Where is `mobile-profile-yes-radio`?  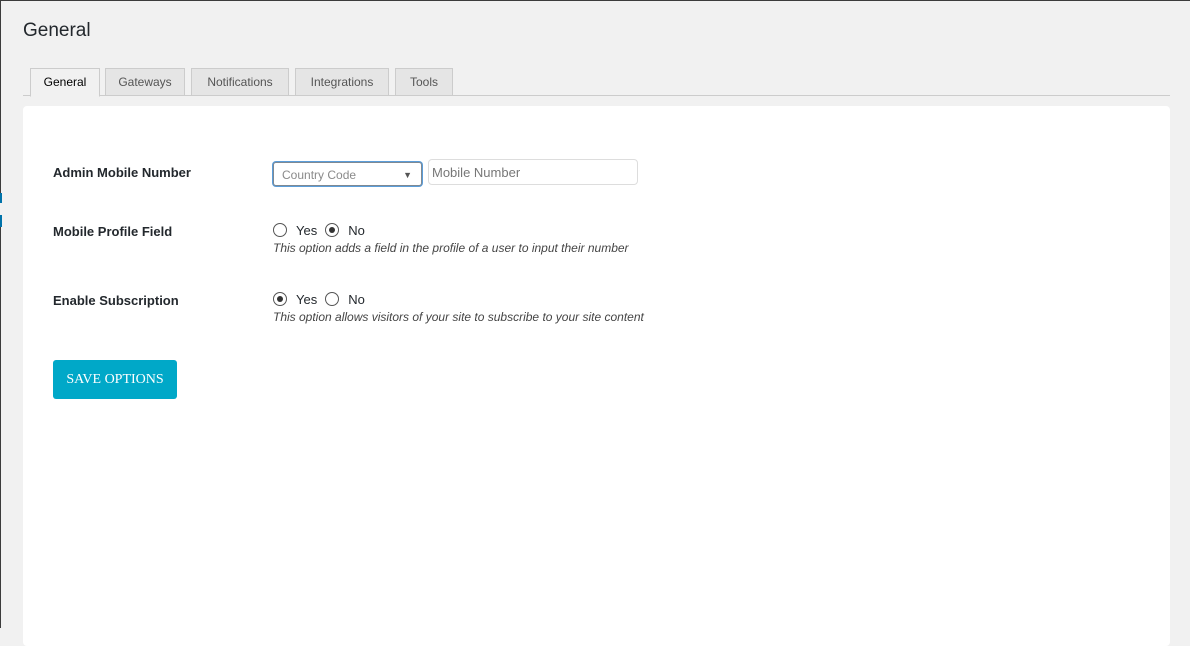 mobile-profile-yes-radio is located at coordinates (280, 230).